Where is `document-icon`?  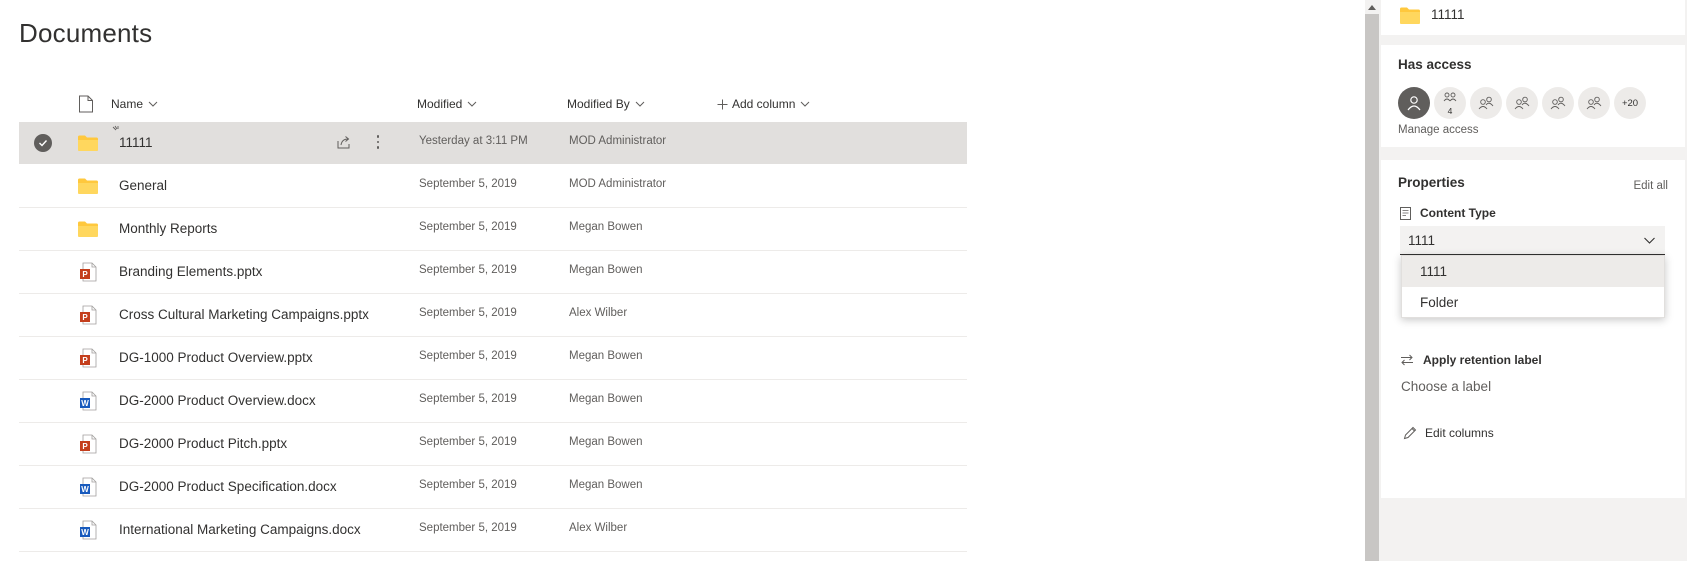
document-icon is located at coordinates (1405, 213).